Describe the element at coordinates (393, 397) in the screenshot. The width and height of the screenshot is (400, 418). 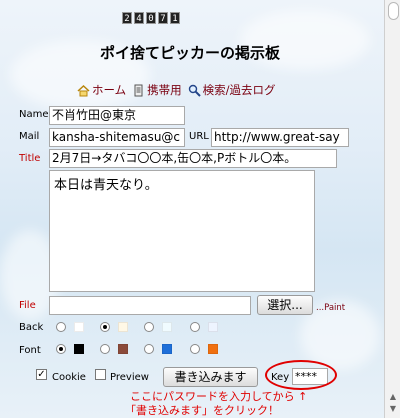
I see `scroll-up-arrow-icon: ▲` at that location.